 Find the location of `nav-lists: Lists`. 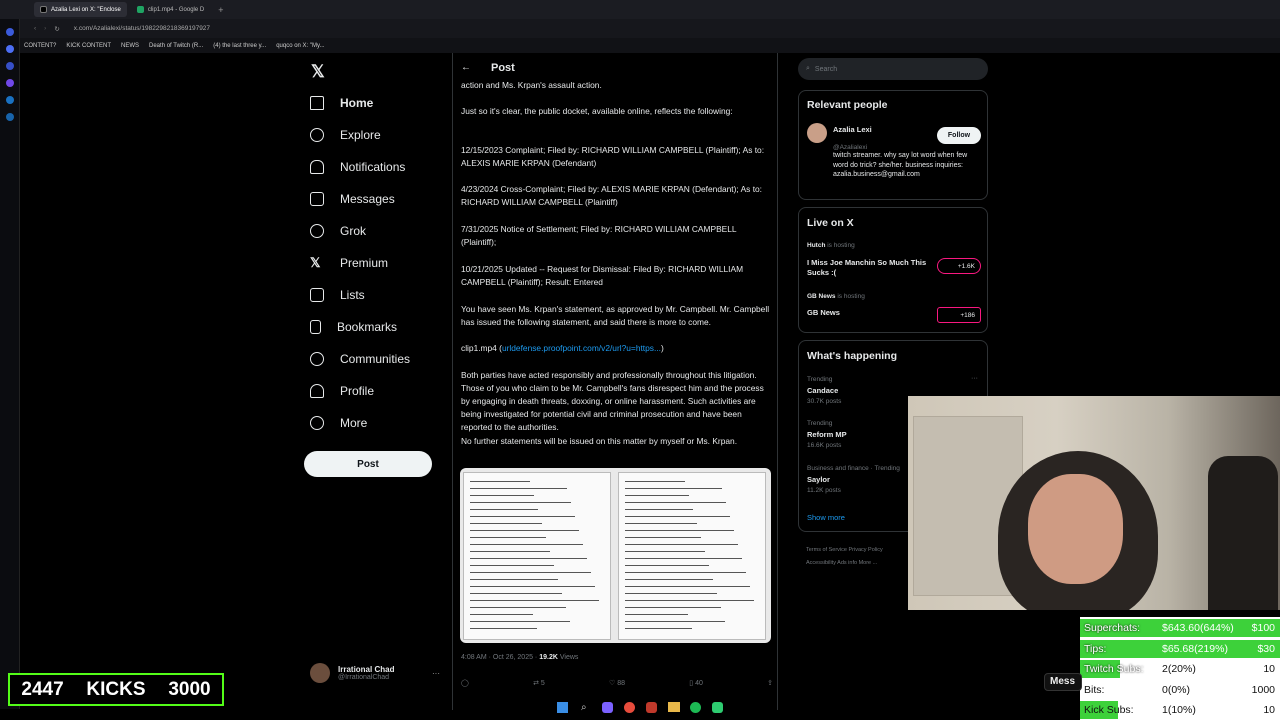

nav-lists: Lists is located at coordinates (337, 295).